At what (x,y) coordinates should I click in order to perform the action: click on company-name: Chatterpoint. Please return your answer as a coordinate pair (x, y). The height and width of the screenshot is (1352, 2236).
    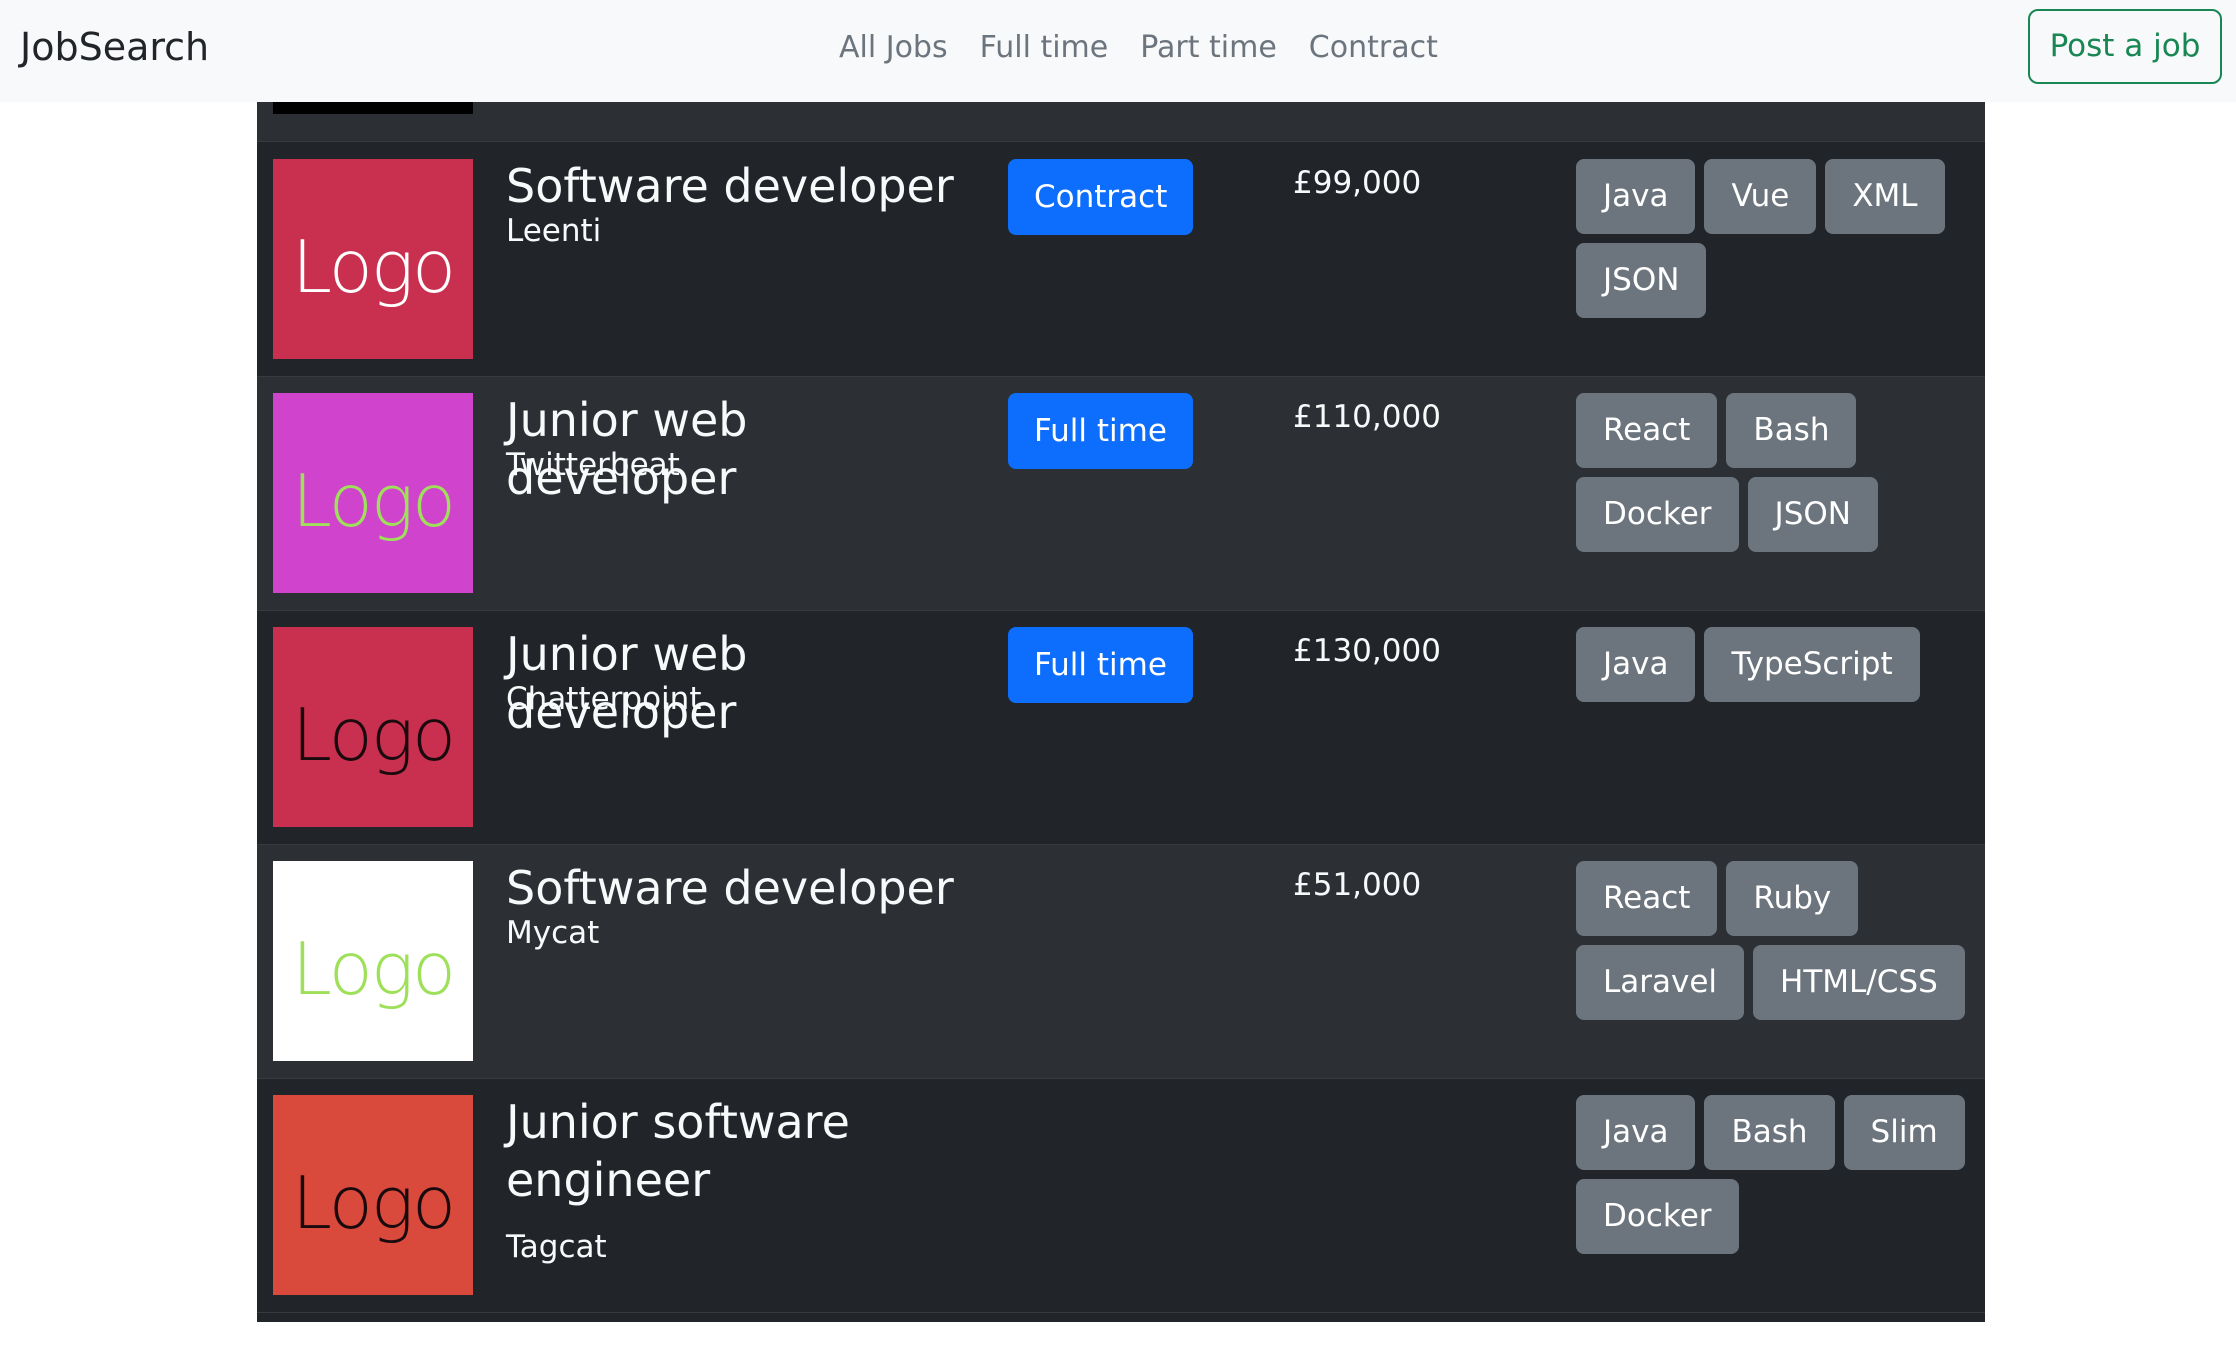
    Looking at the image, I should click on (604, 699).